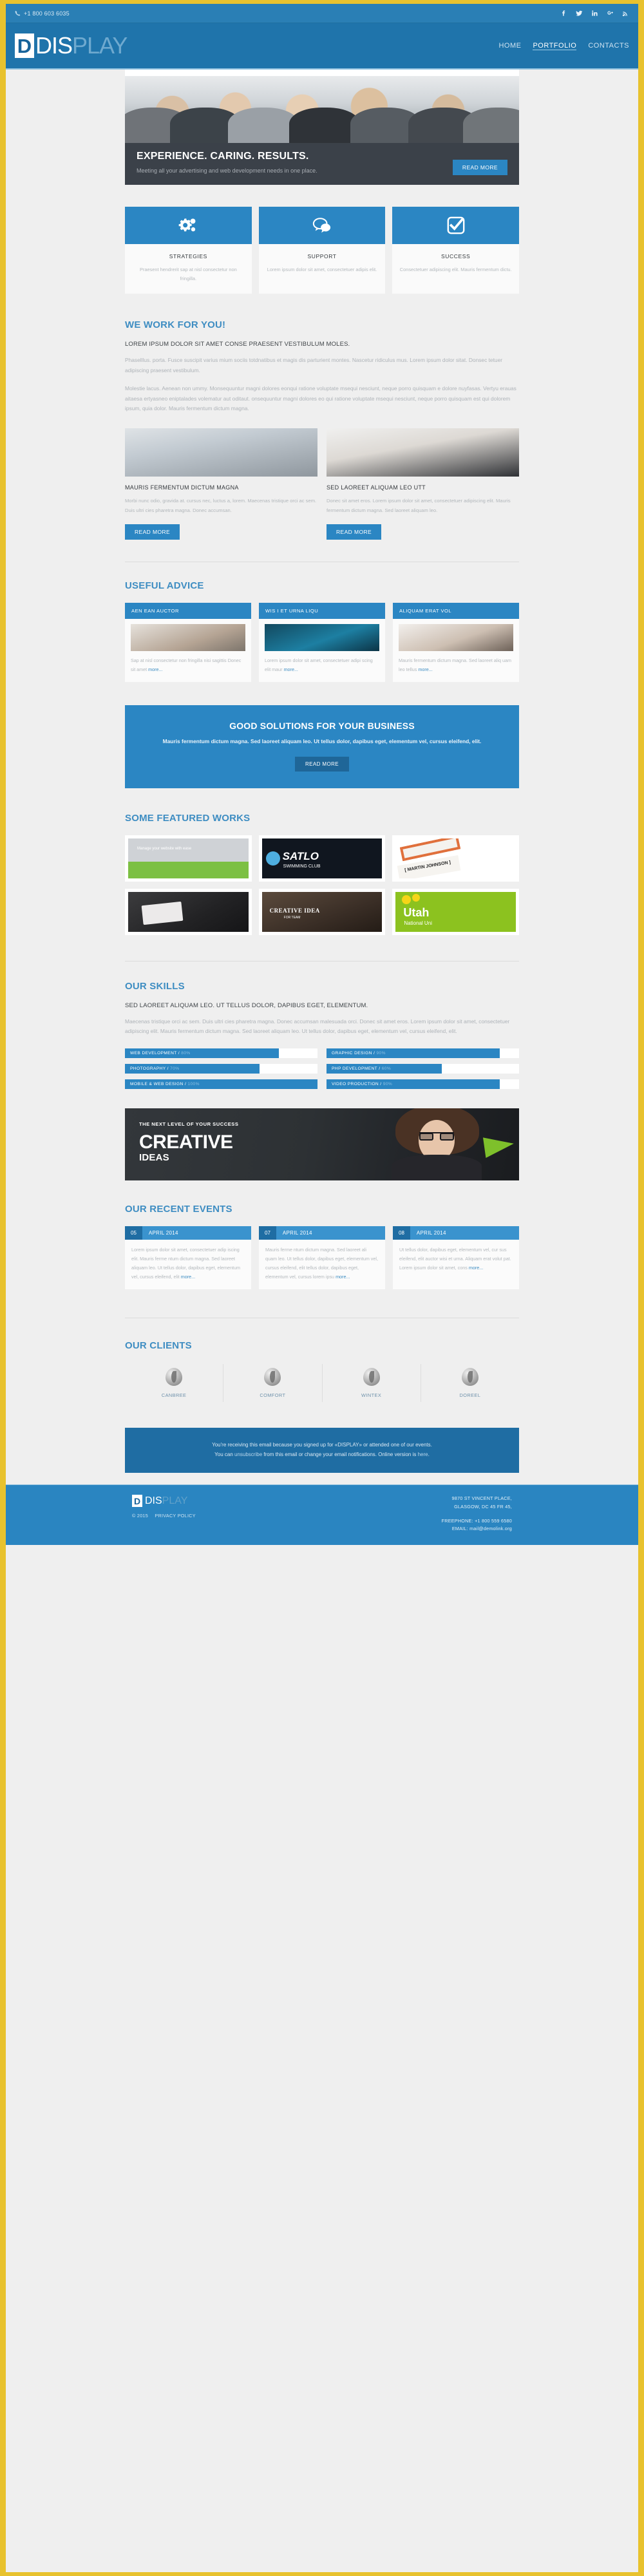 The image size is (644, 2576). Describe the element at coordinates (175, 325) in the screenshot. I see `section-title-we-work: WE WORK FOR YOU!` at that location.